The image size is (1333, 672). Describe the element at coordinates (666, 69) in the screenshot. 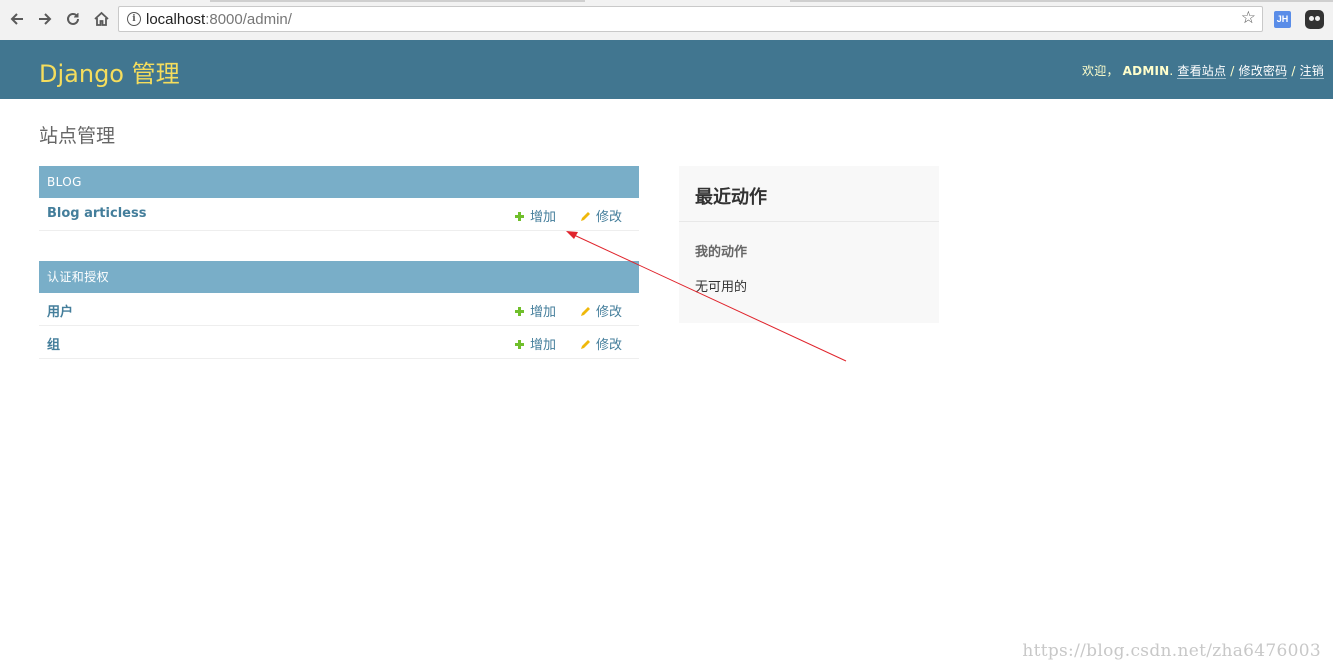

I see `admin-header: Django 管理 欢迎， ADMIN. 查看站点 / 修改密码 / 注销` at that location.